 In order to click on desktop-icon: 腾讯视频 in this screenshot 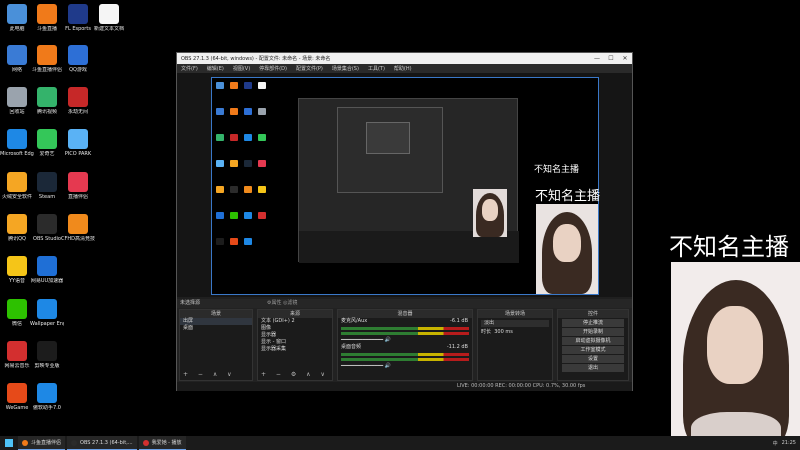, I will do `click(47, 101)`.